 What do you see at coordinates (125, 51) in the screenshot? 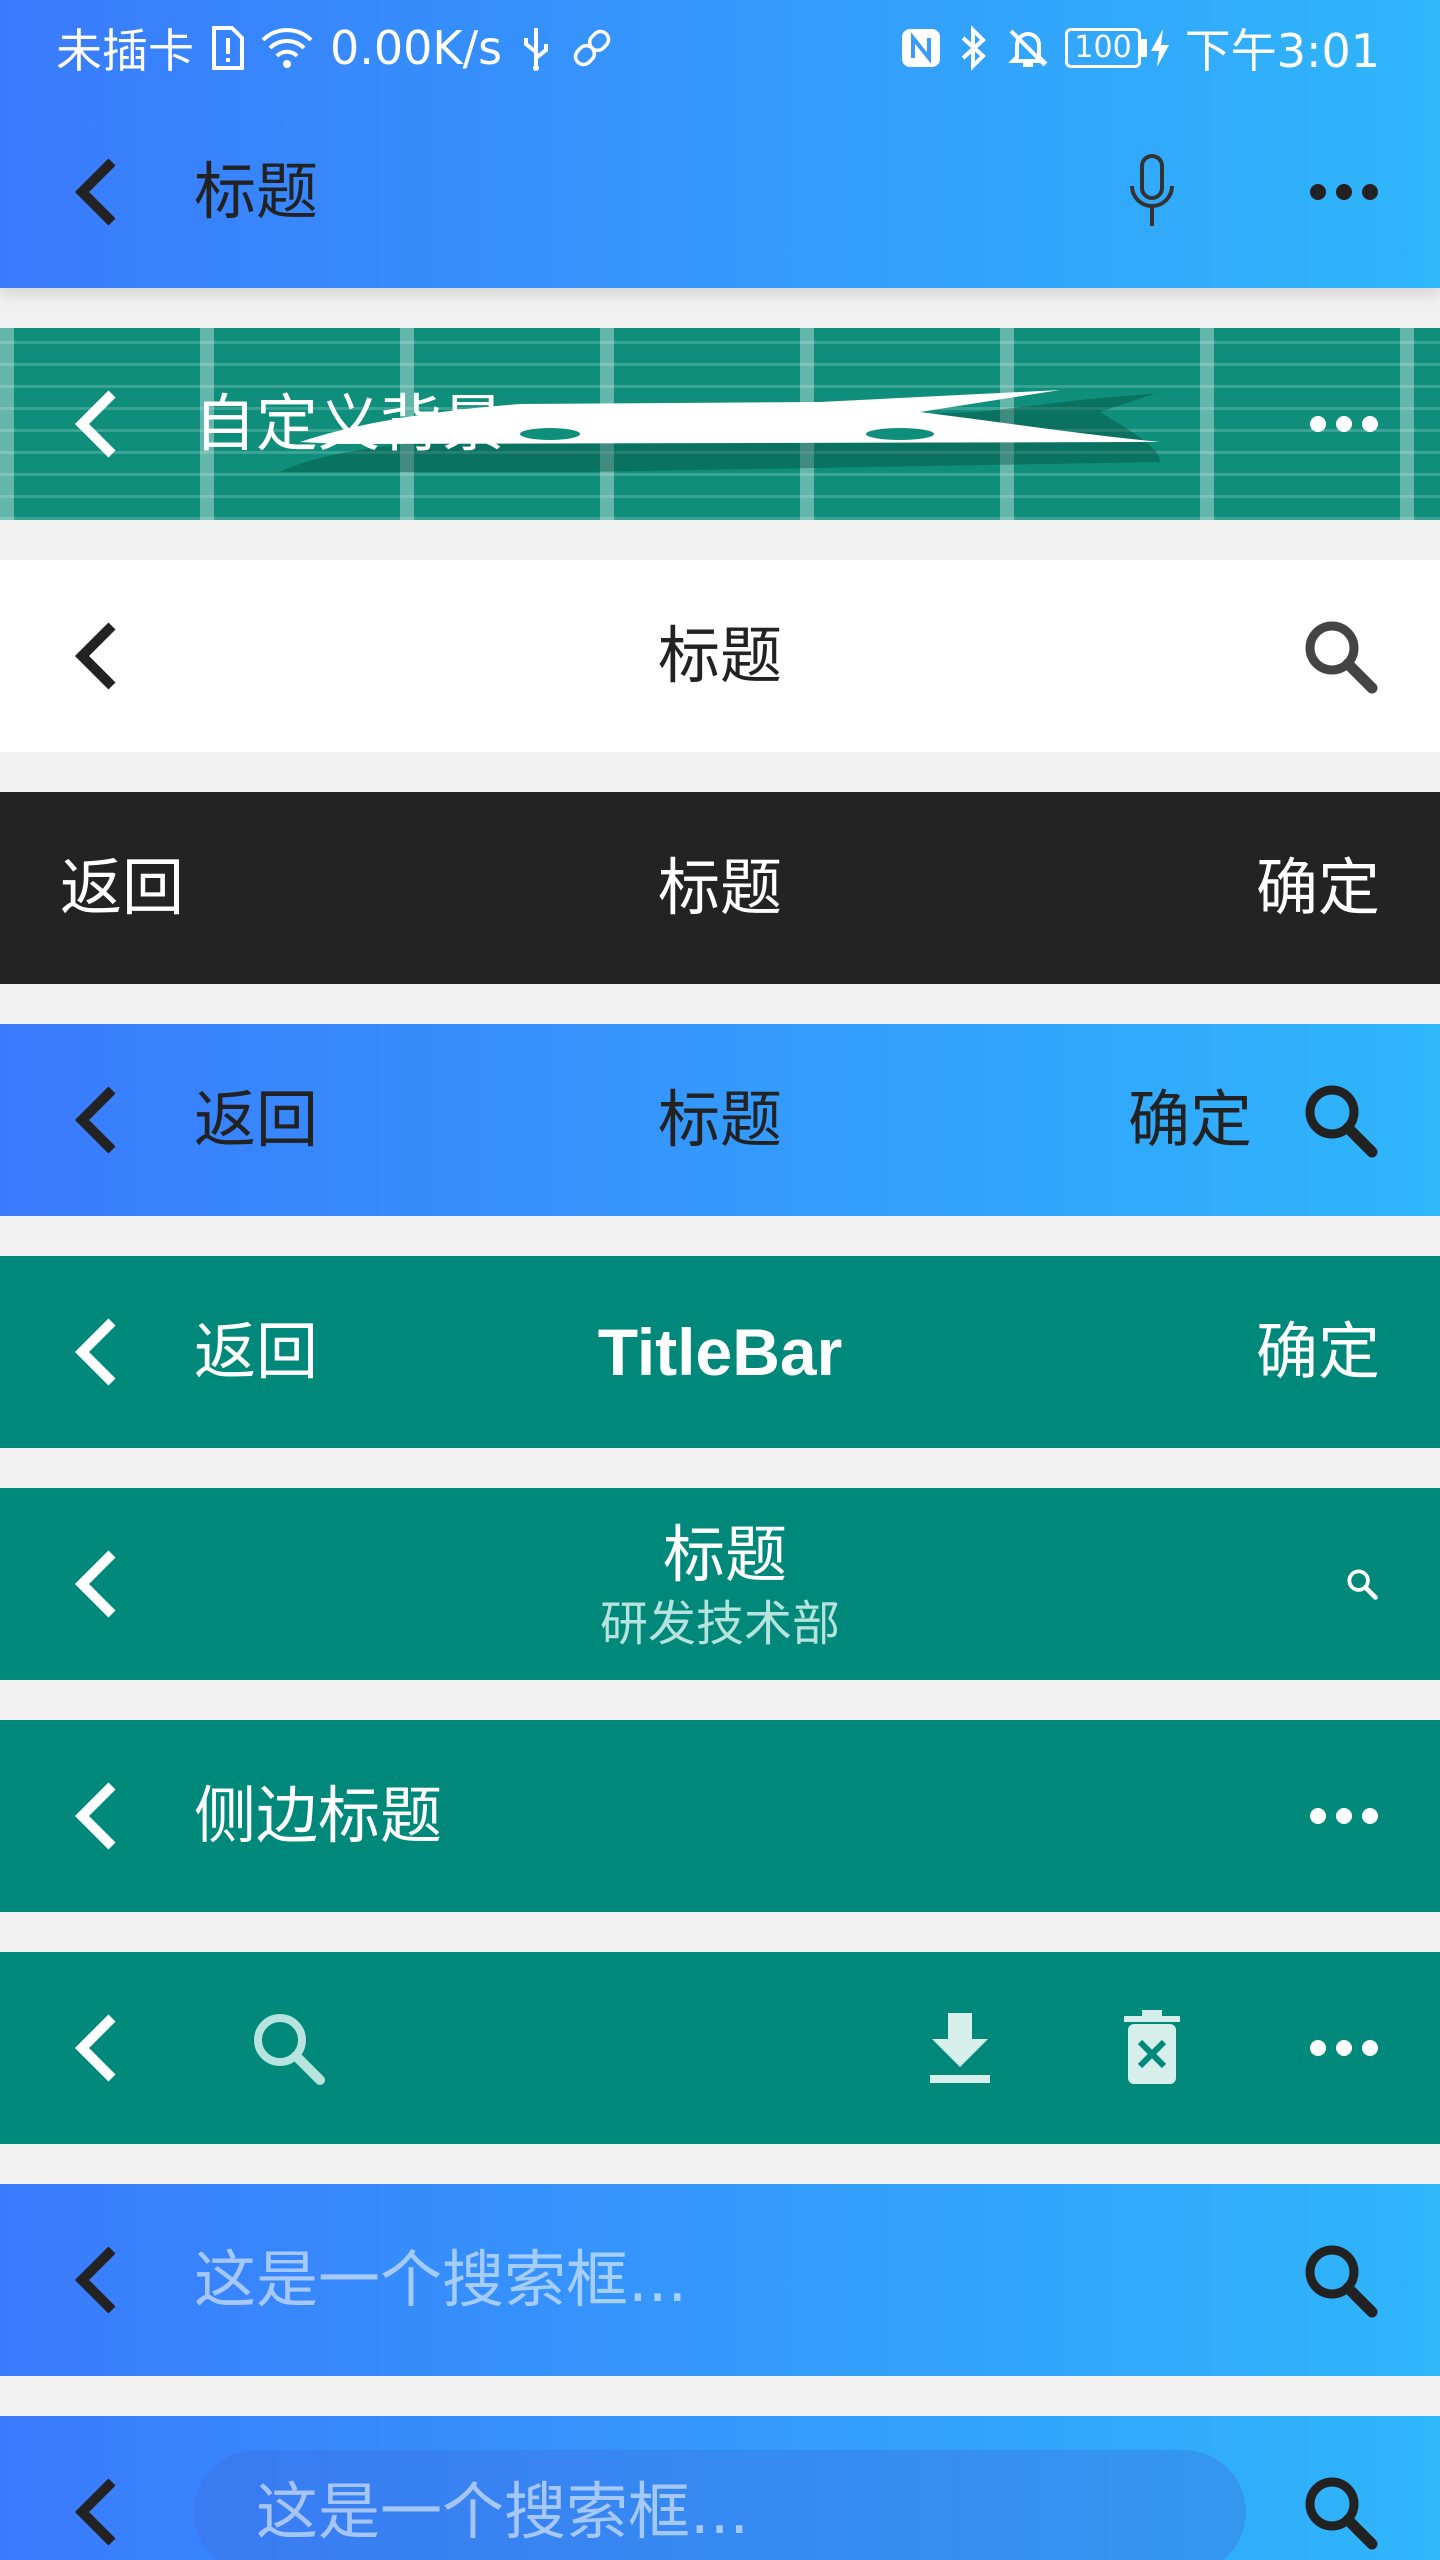
I see `sim-status: 未插卡` at bounding box center [125, 51].